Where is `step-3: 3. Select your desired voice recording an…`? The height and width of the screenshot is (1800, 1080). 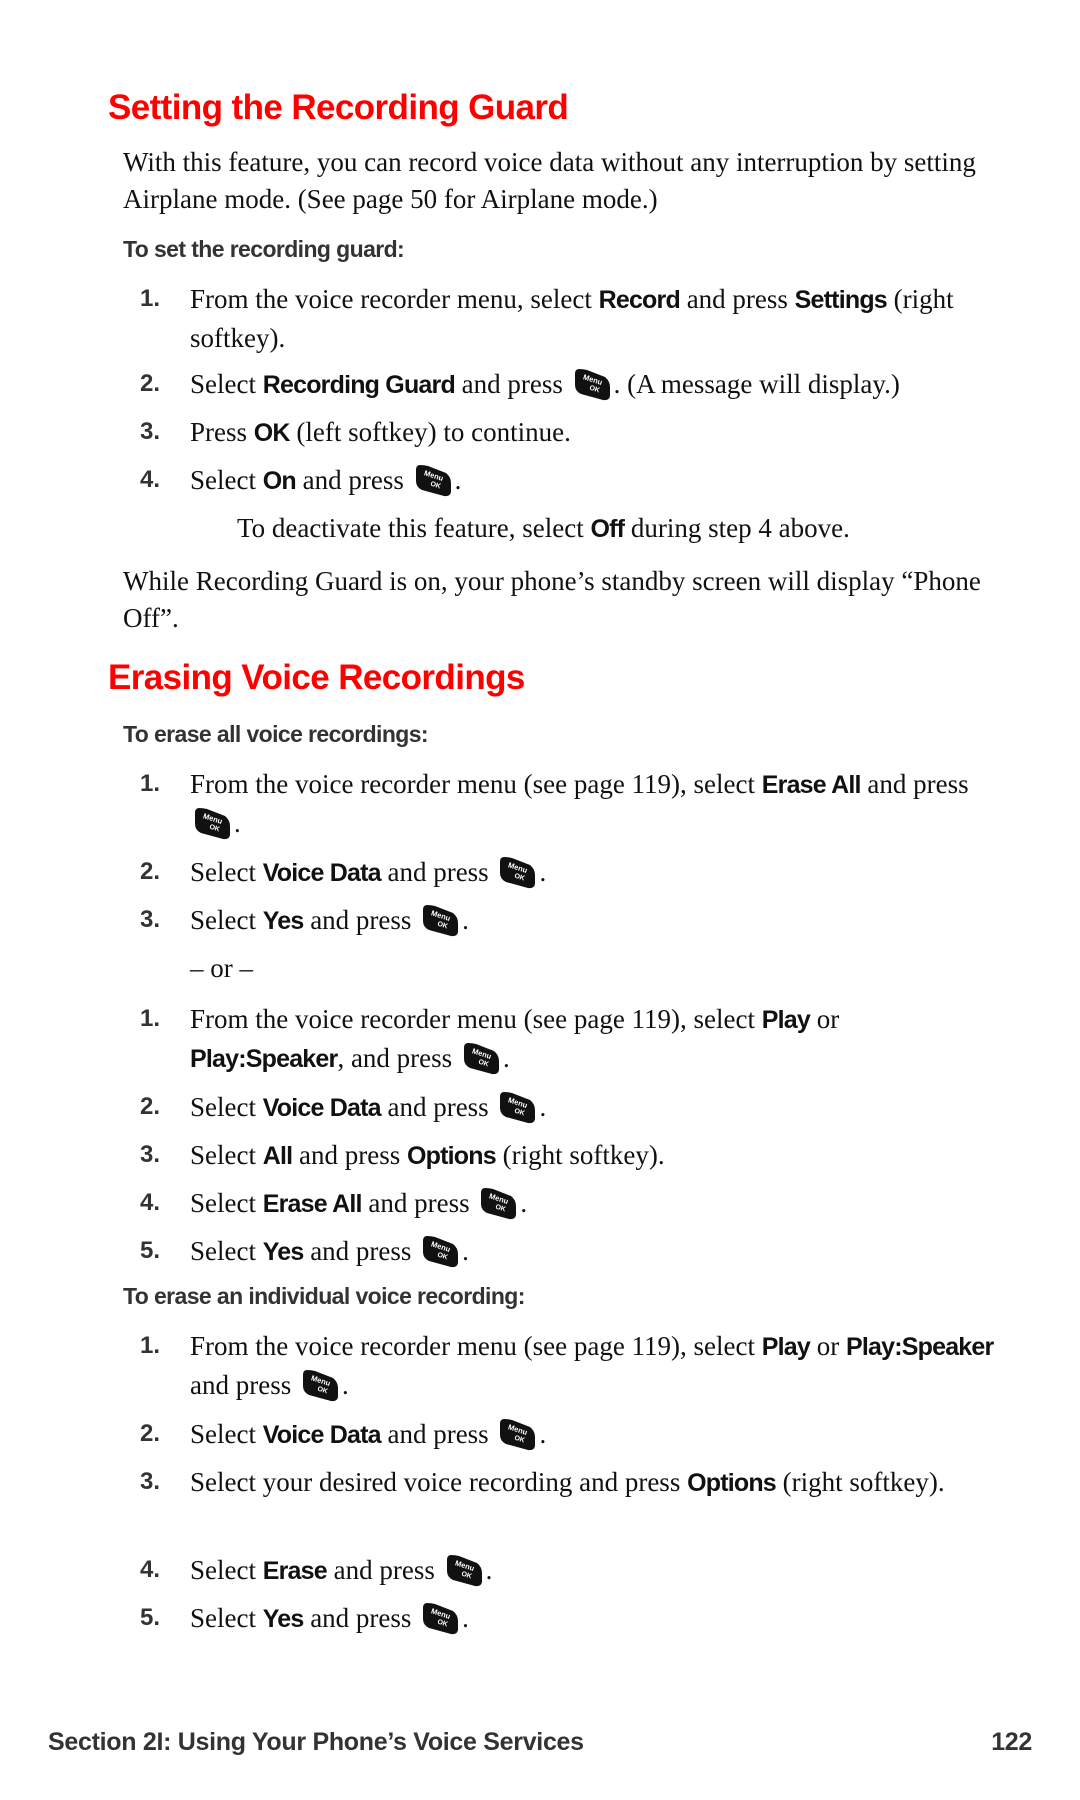
step-3: 3. Select your desired voice recording an… is located at coordinates (570, 1482).